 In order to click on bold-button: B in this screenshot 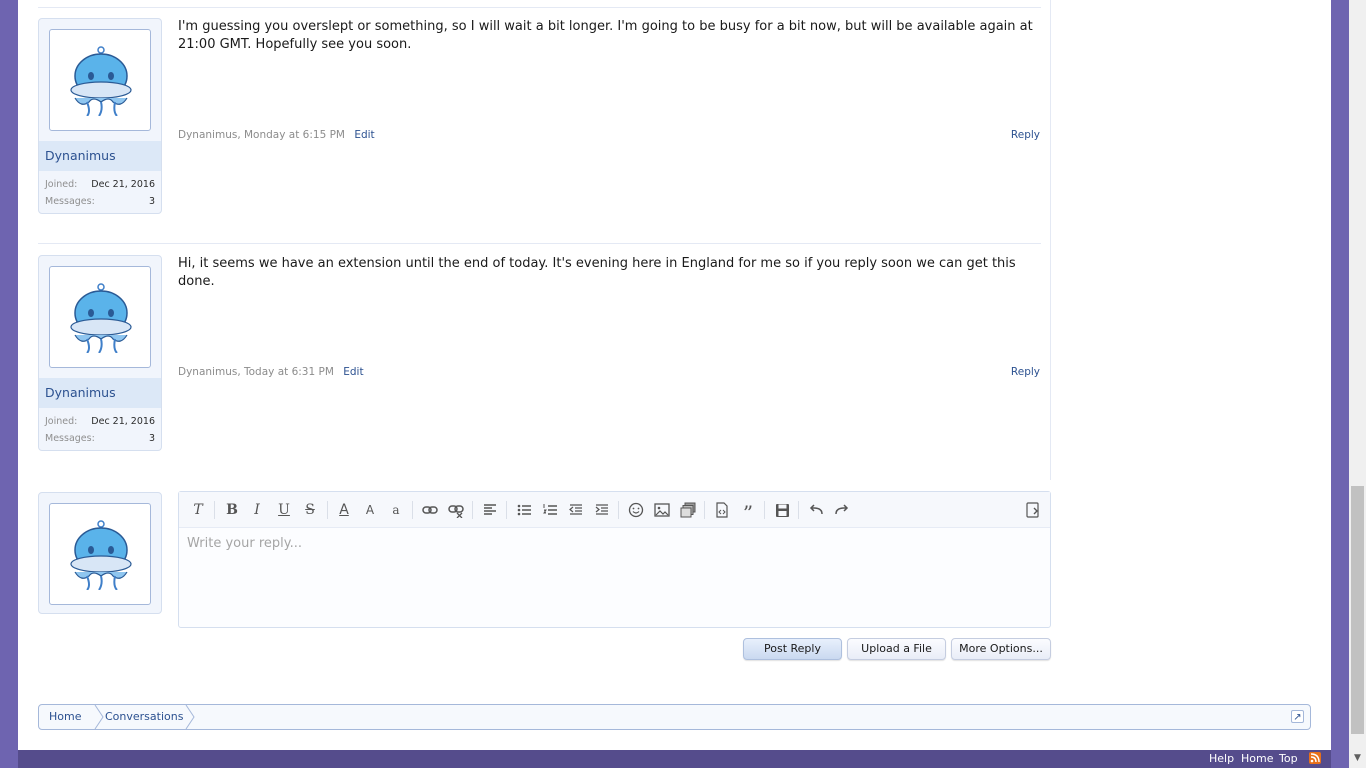, I will do `click(232, 510)`.